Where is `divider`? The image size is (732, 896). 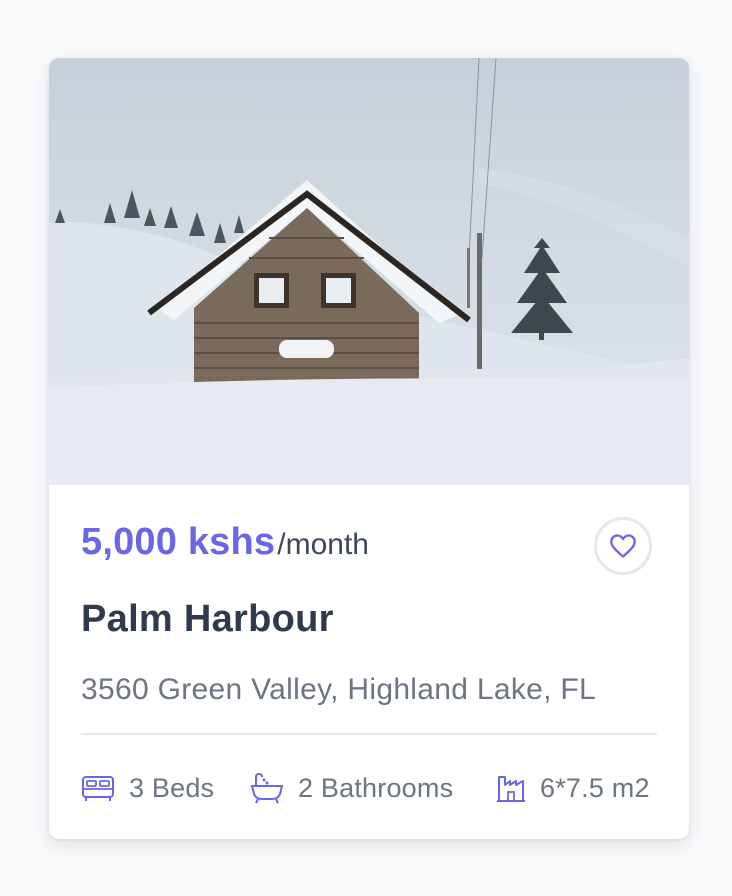
divider is located at coordinates (369, 734).